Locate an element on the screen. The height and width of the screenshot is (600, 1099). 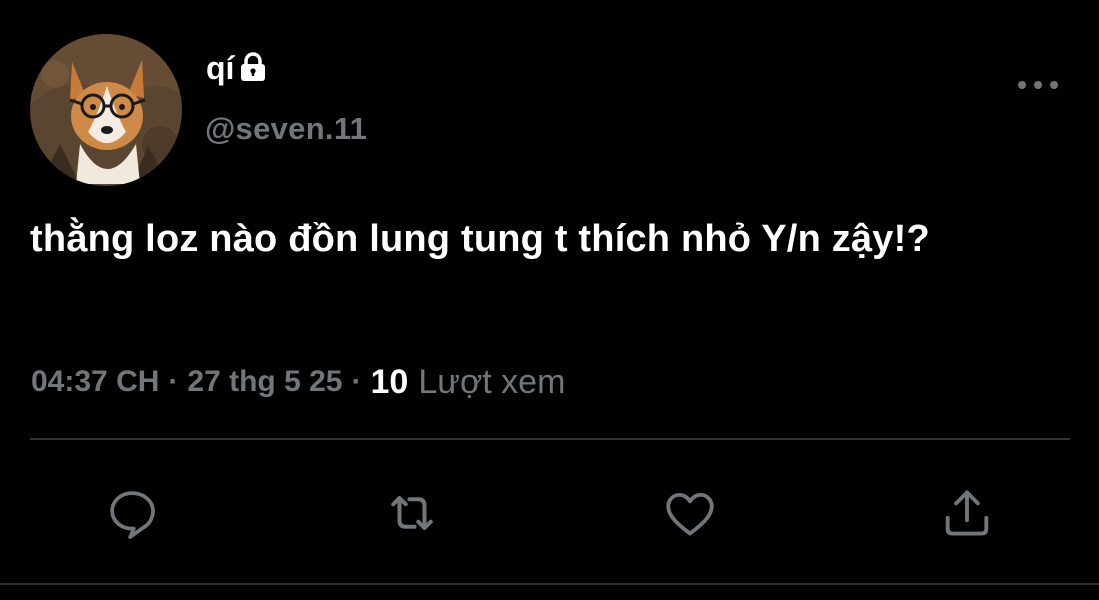
reply-button is located at coordinates (132, 513).